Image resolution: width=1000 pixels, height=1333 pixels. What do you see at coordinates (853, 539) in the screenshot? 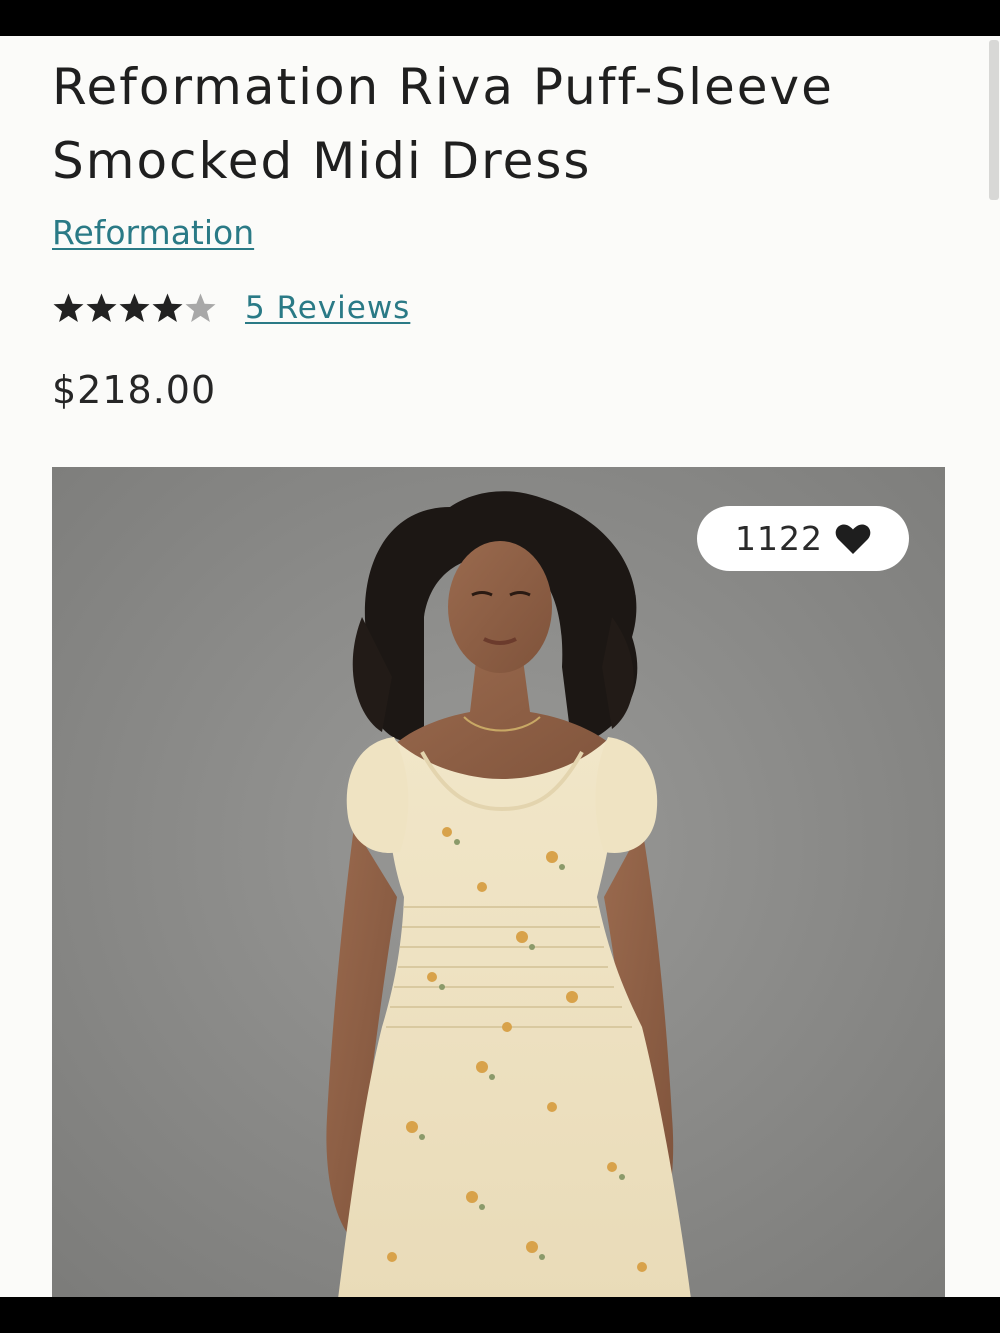
I see `heart-icon` at bounding box center [853, 539].